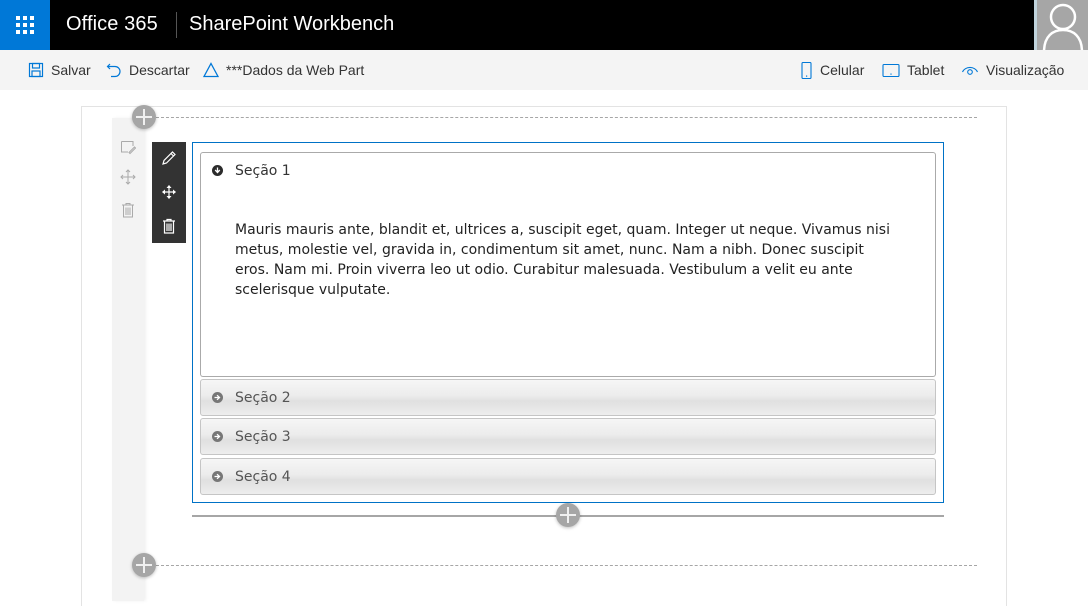 This screenshot has width=1088, height=606. I want to click on preview-eye-icon, so click(970, 70).